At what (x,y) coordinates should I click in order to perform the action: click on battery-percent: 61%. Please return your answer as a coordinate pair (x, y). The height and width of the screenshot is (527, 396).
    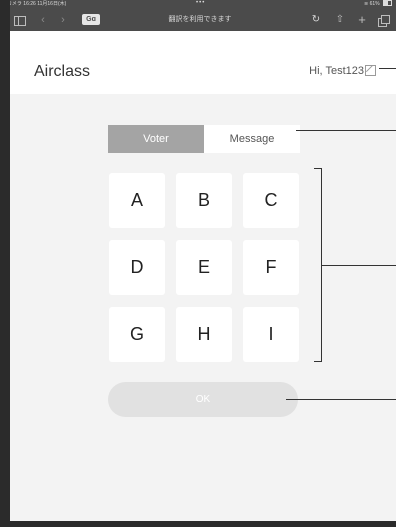
    Looking at the image, I should click on (374, 4).